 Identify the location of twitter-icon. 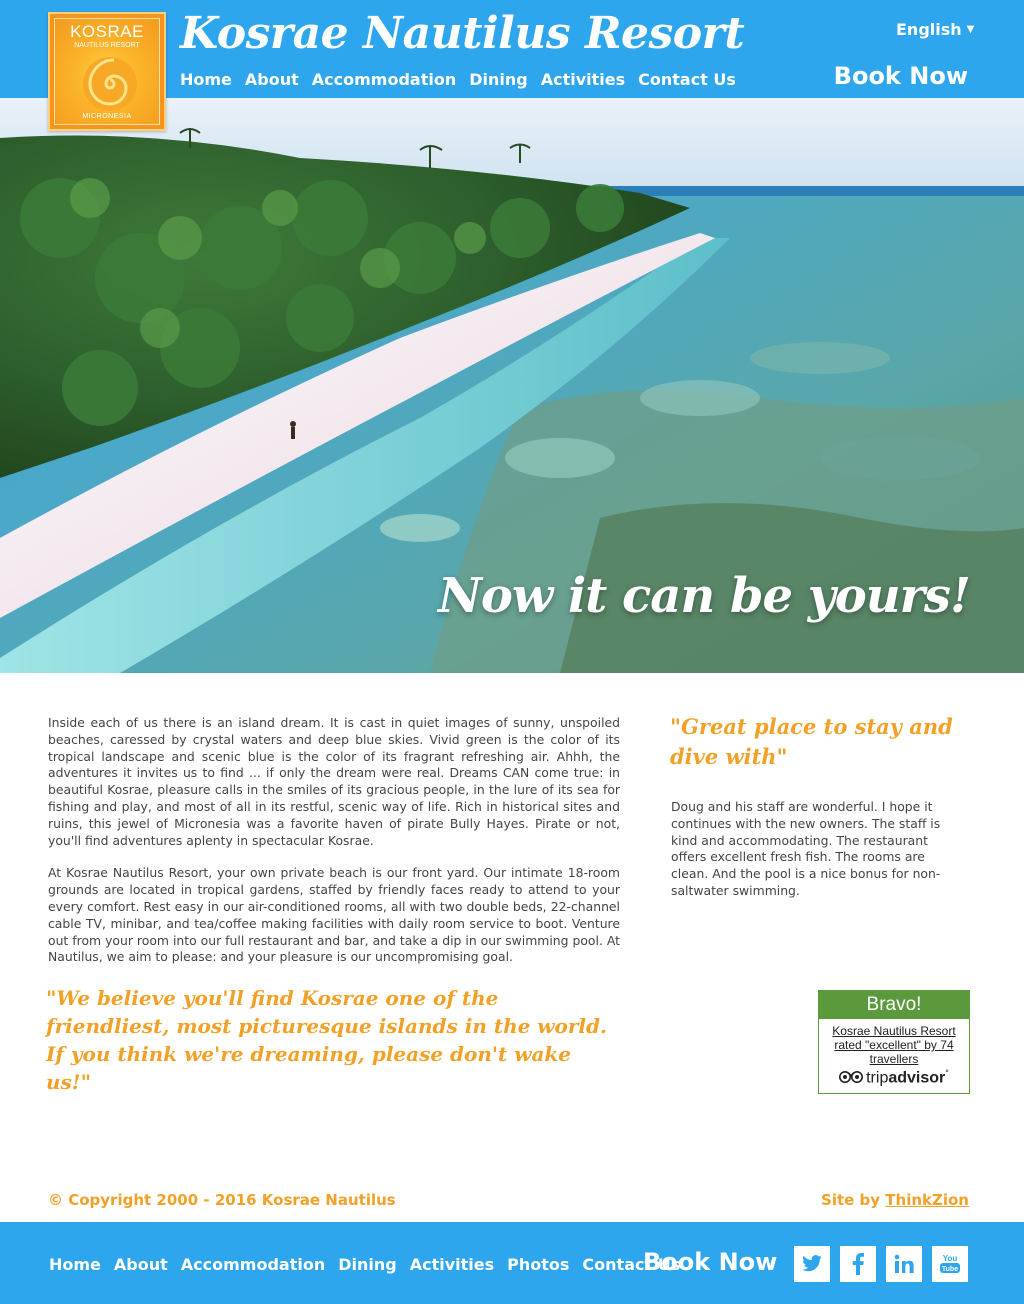
(812, 1264).